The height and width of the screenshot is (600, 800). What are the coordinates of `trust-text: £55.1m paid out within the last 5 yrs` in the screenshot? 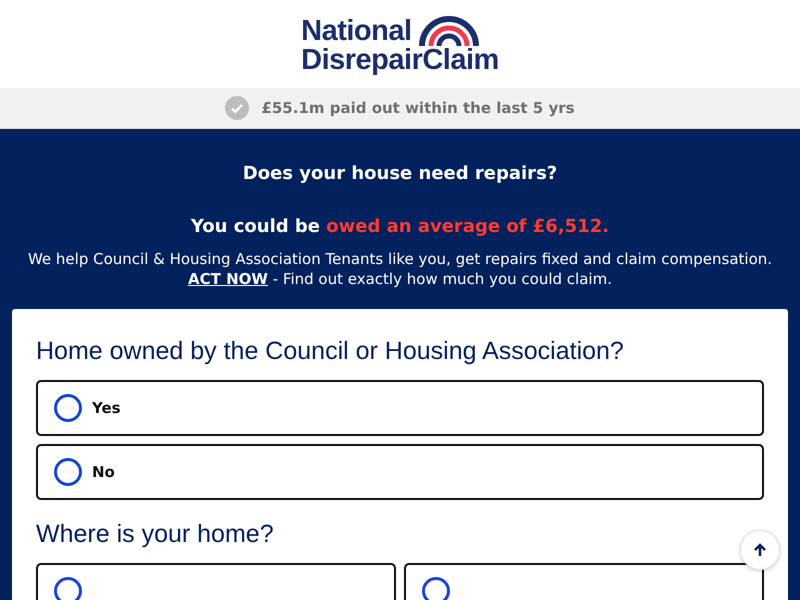 It's located at (418, 108).